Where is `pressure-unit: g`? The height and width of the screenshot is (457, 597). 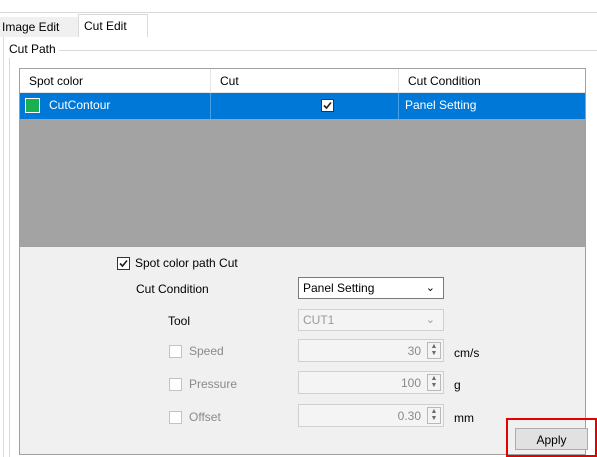 pressure-unit: g is located at coordinates (457, 385).